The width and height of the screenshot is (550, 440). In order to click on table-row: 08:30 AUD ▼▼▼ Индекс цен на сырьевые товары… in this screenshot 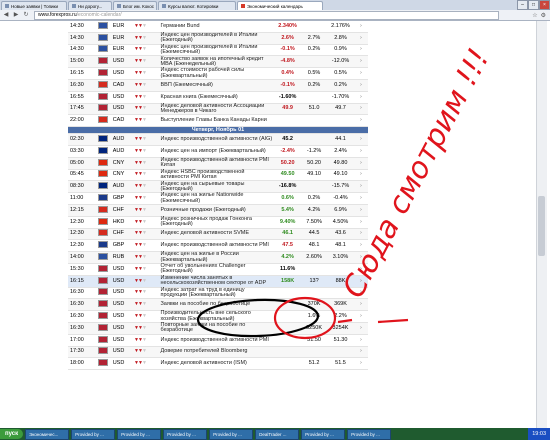, I will do `click(218, 187)`.